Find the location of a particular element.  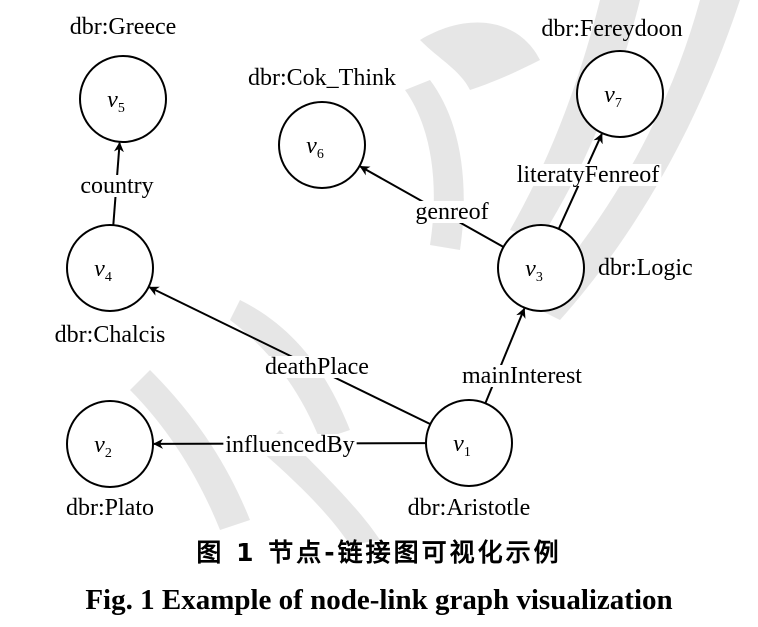

node-label-v6: dbr:Cok_Think is located at coordinates (322, 78).